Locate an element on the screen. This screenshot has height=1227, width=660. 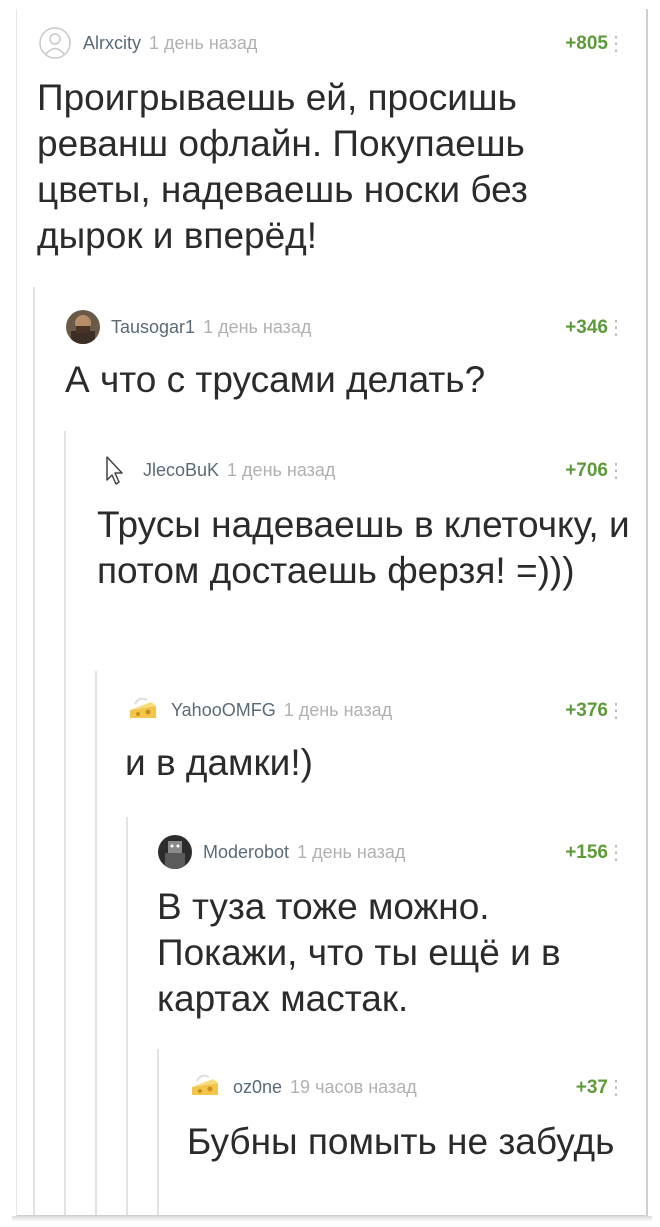
default-avatar-icon is located at coordinates (55, 43).